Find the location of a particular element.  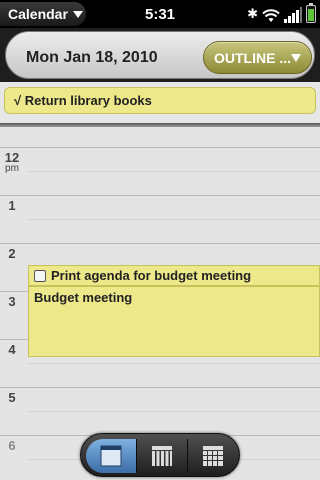

hour-label: 3 is located at coordinates (12, 301).